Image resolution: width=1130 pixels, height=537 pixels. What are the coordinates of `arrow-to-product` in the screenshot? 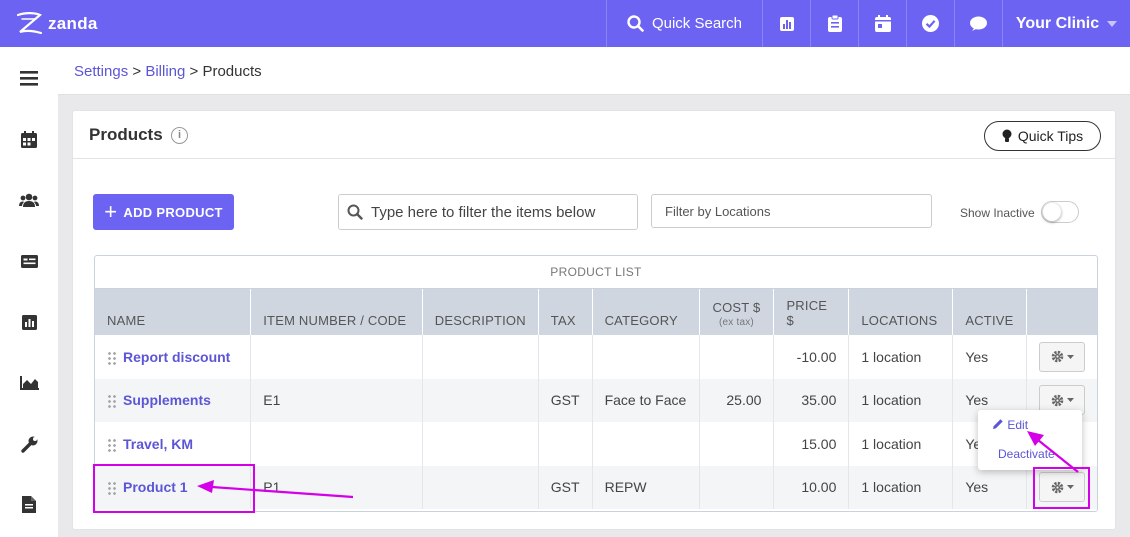 It's located at (282, 492).